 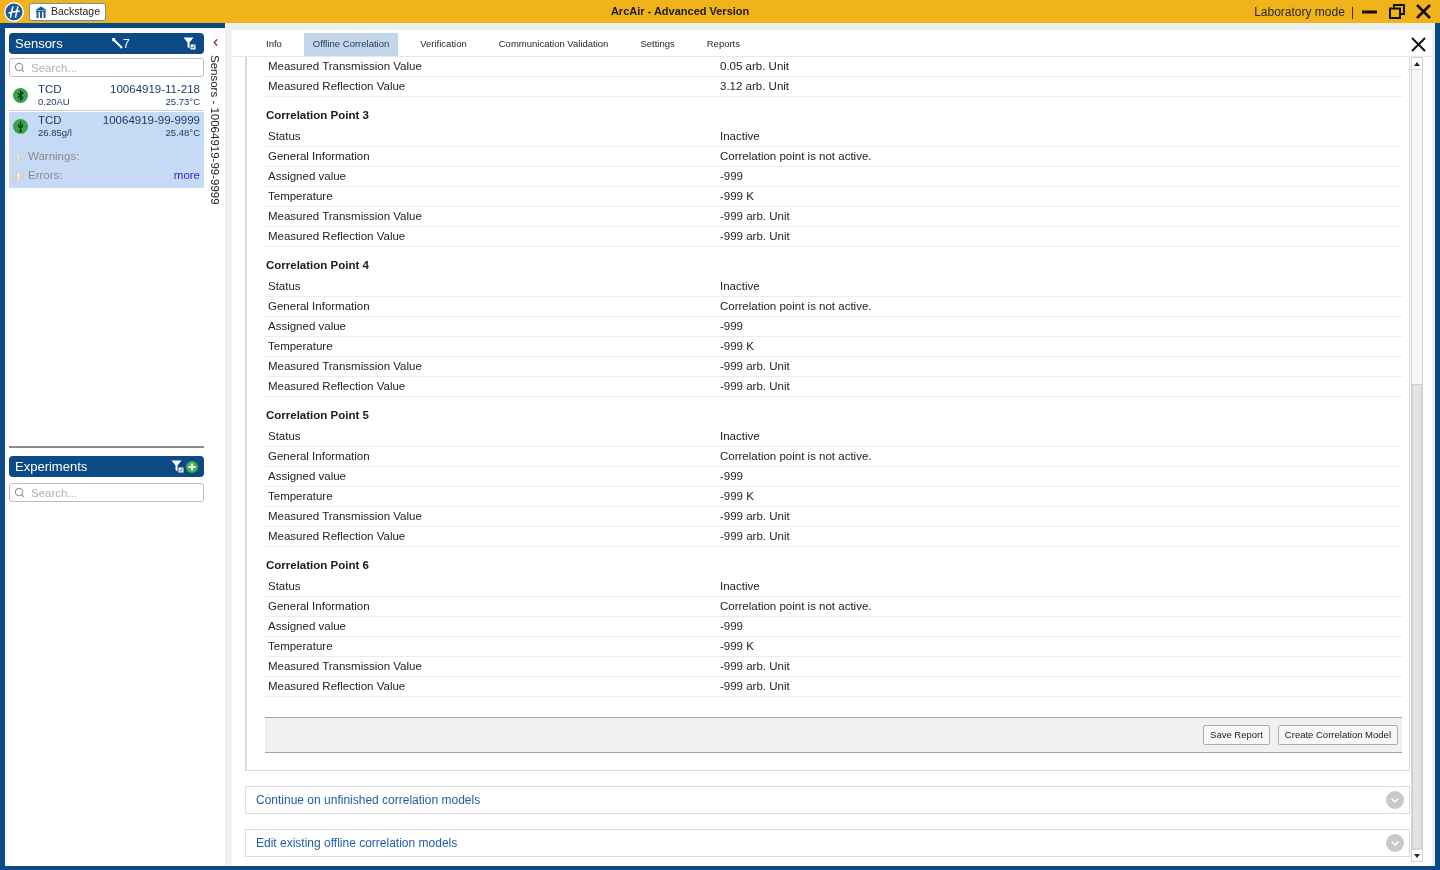 I want to click on error-icon, so click(x=18, y=176).